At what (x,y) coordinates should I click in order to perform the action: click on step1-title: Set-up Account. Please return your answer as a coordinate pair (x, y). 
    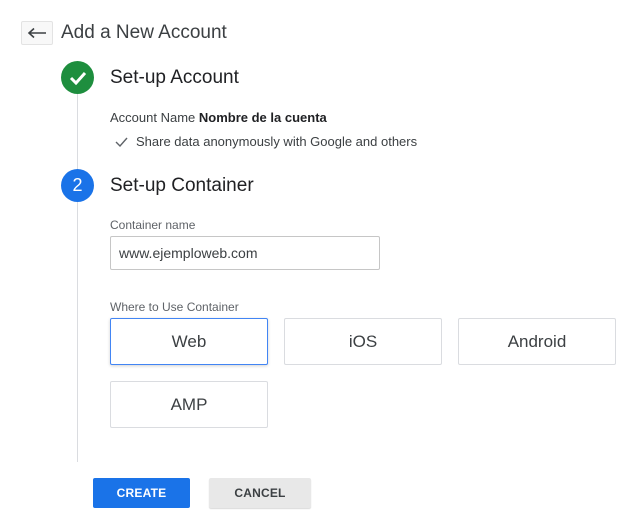
    Looking at the image, I should click on (174, 77).